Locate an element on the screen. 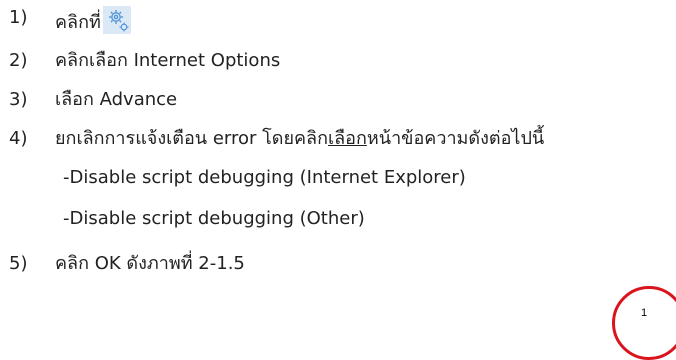 The width and height of the screenshot is (676, 360). step-text: คลิกที่ is located at coordinates (78, 22).